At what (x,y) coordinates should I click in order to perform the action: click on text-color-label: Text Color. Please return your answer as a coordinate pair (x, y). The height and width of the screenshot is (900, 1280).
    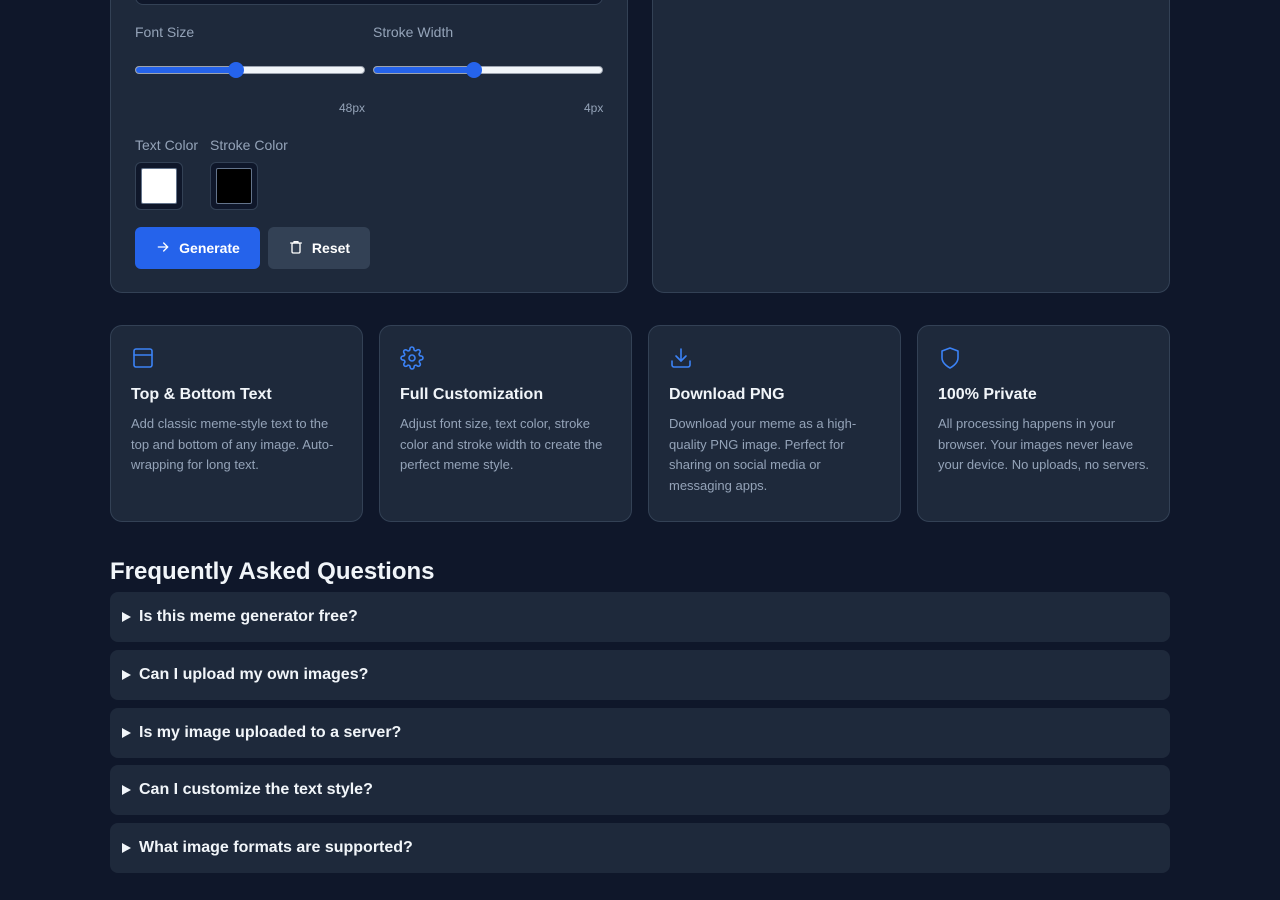
    Looking at the image, I should click on (167, 145).